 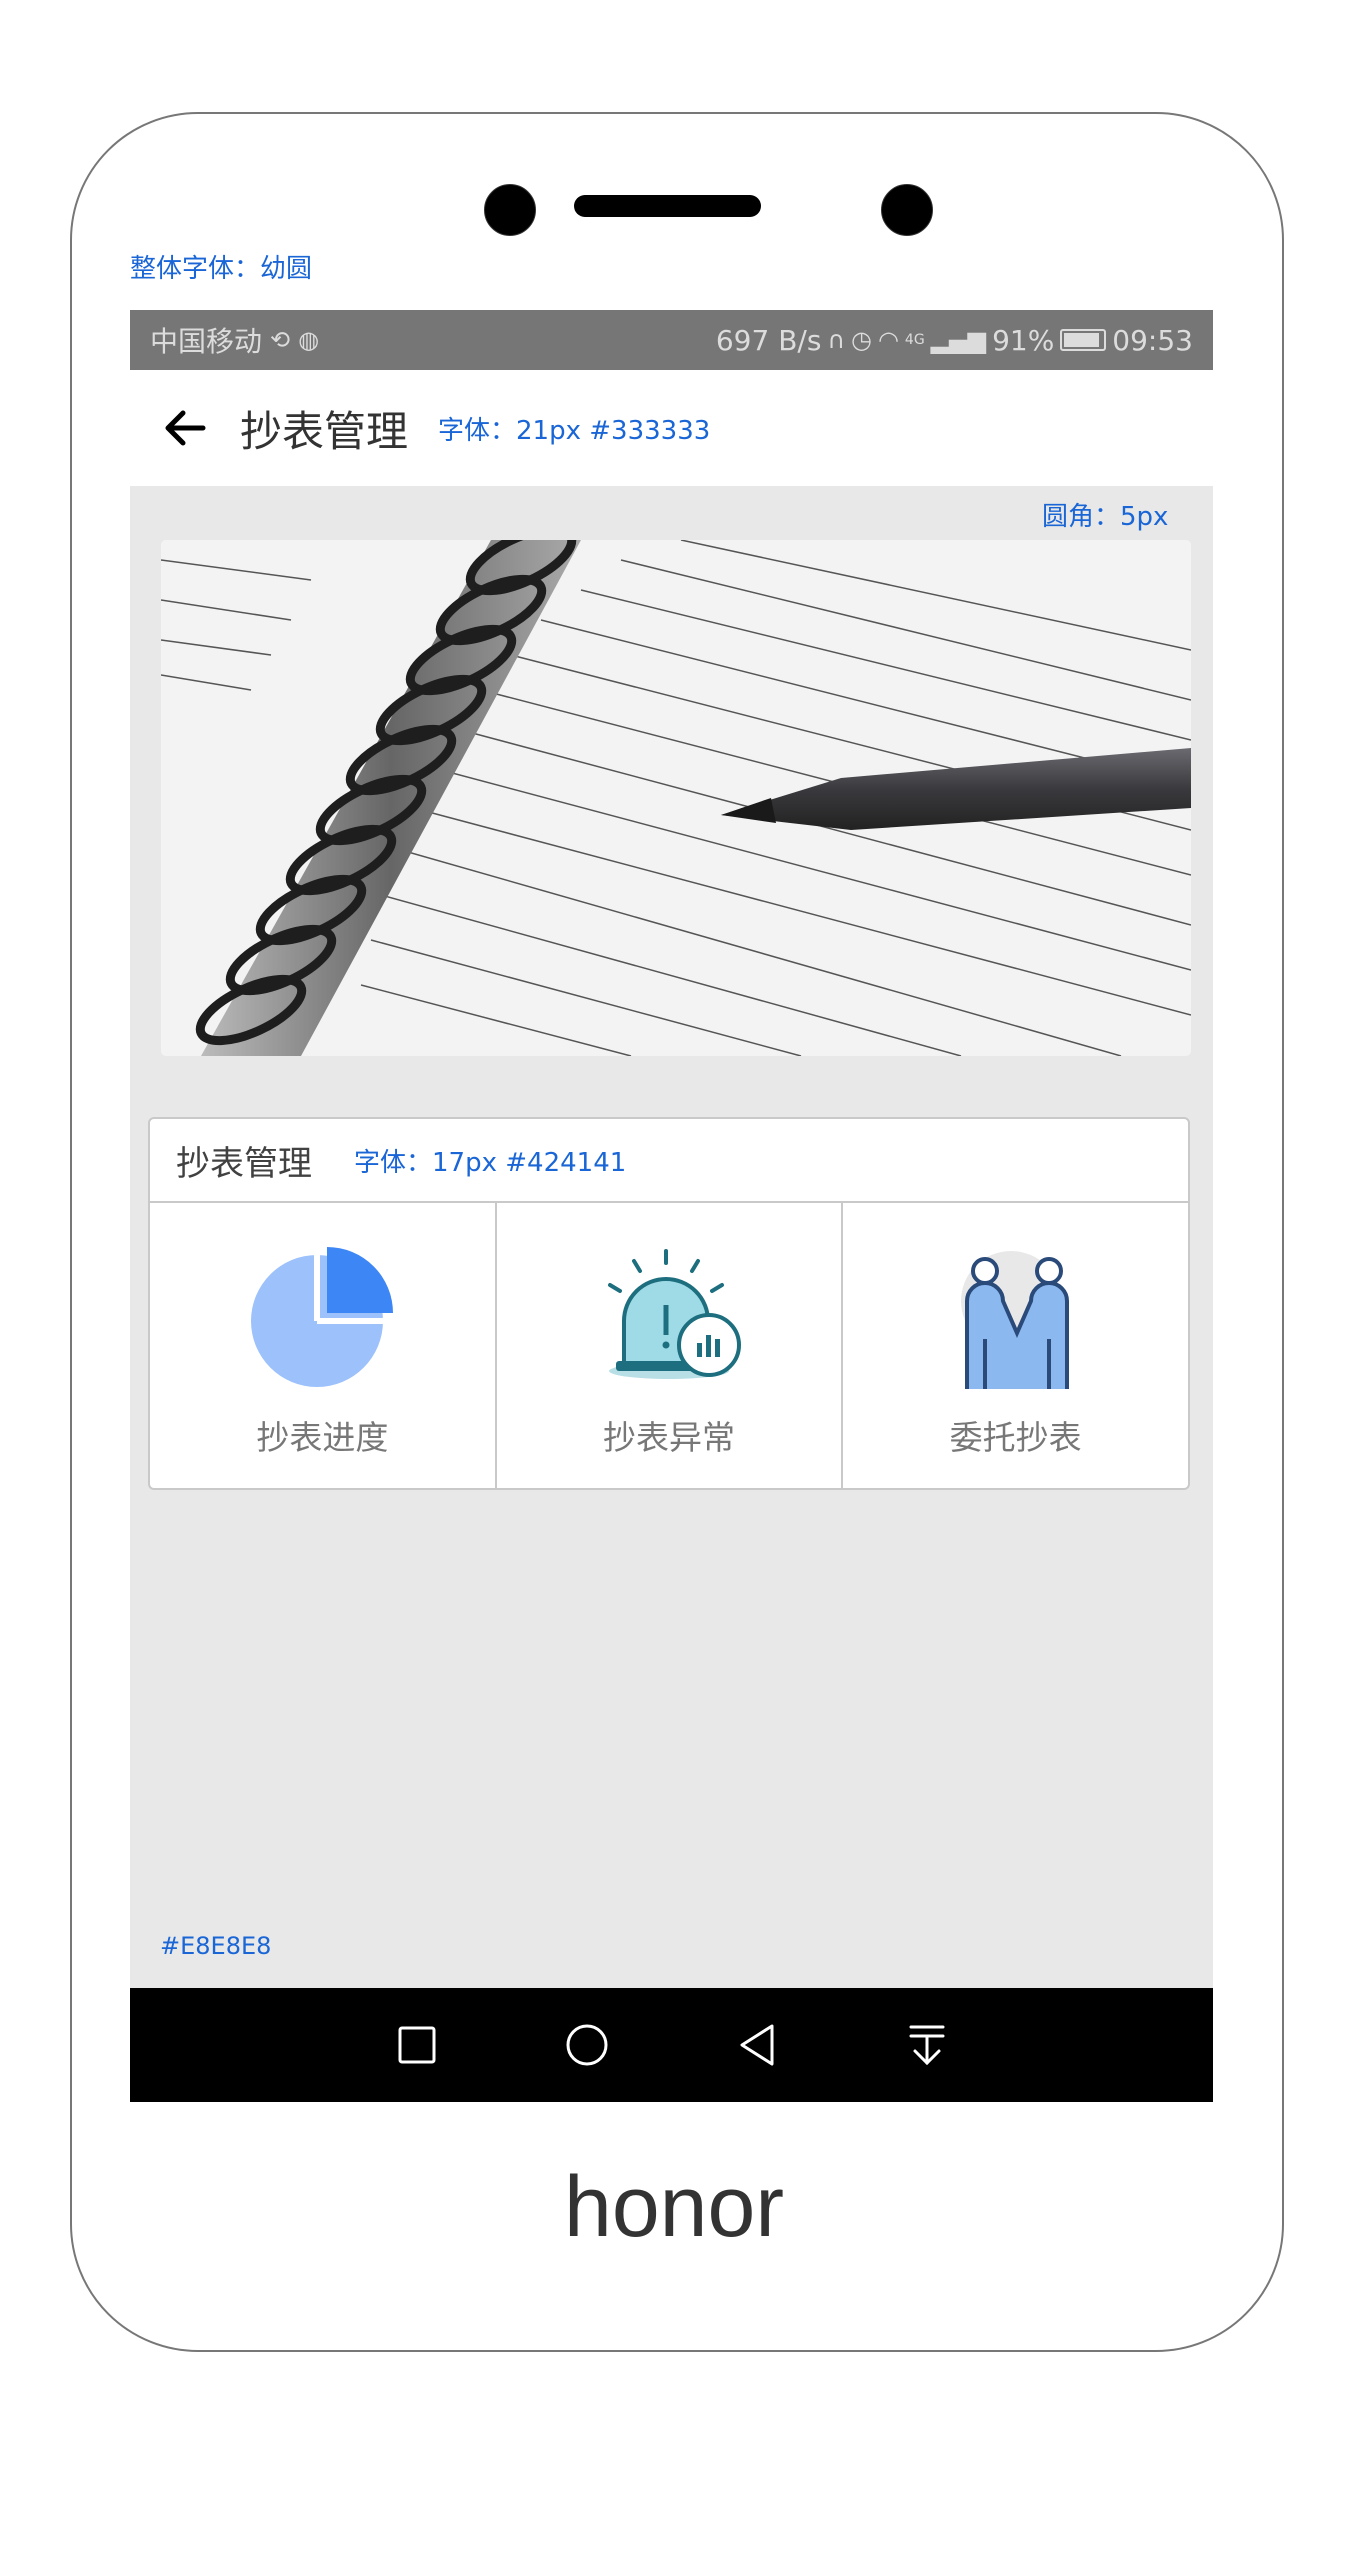 I want to click on clock: 09:53, so click(x=1152, y=340).